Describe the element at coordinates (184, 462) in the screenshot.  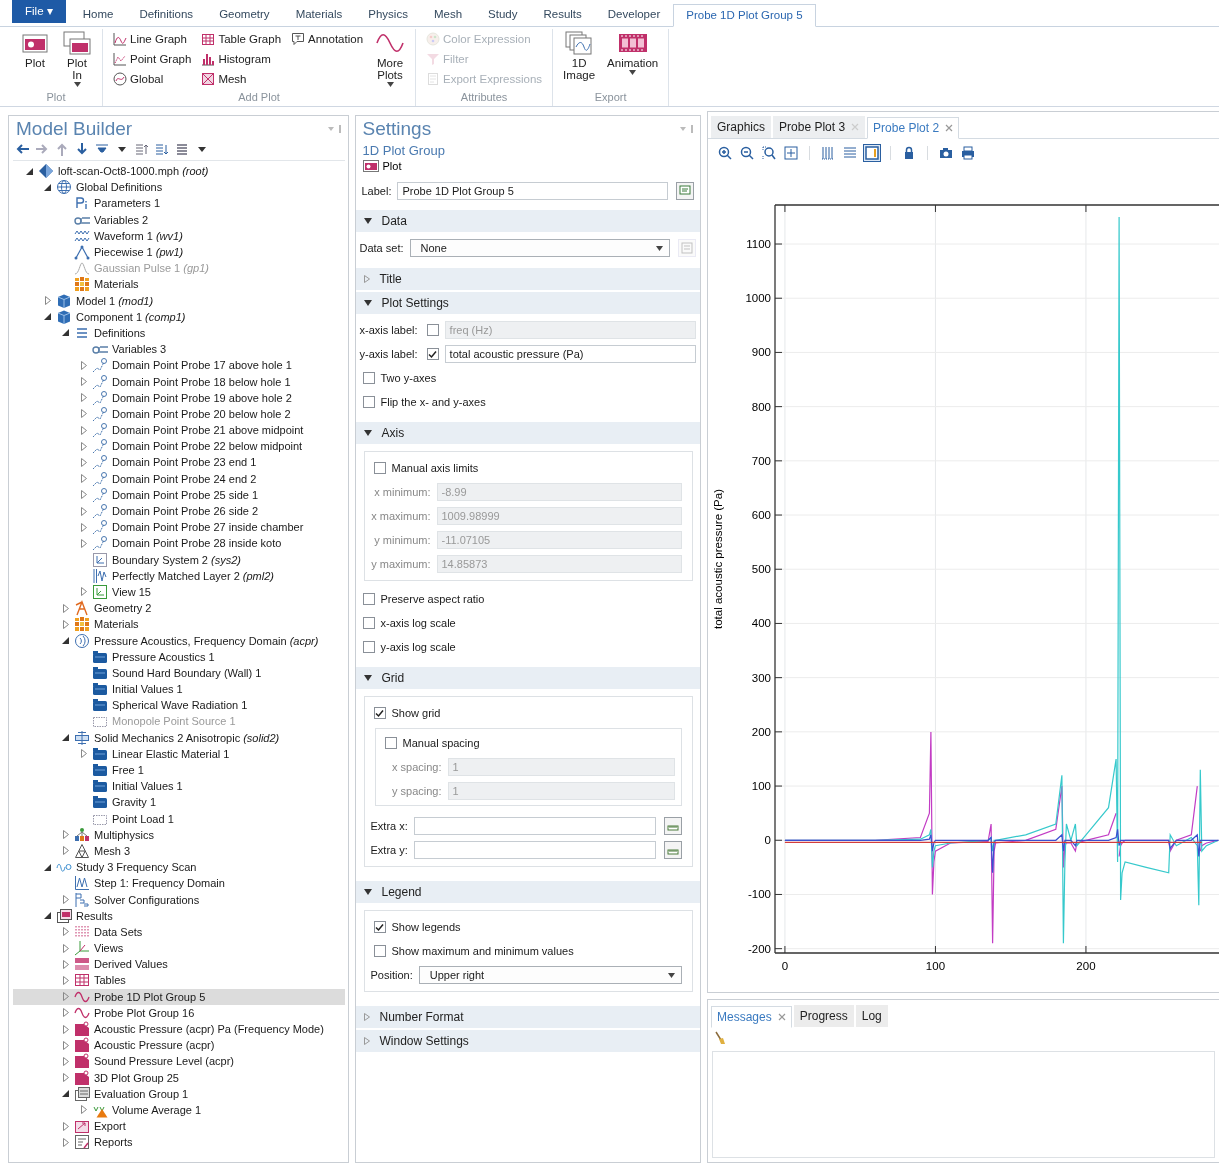
I see `tree-item: Domain Point Probe 23 end 1` at that location.